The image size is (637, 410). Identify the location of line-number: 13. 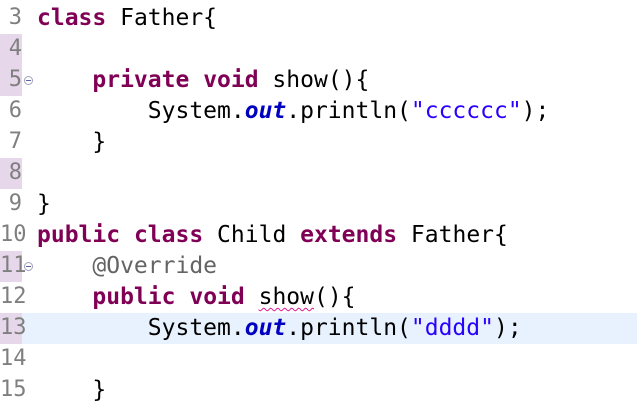
(13, 327).